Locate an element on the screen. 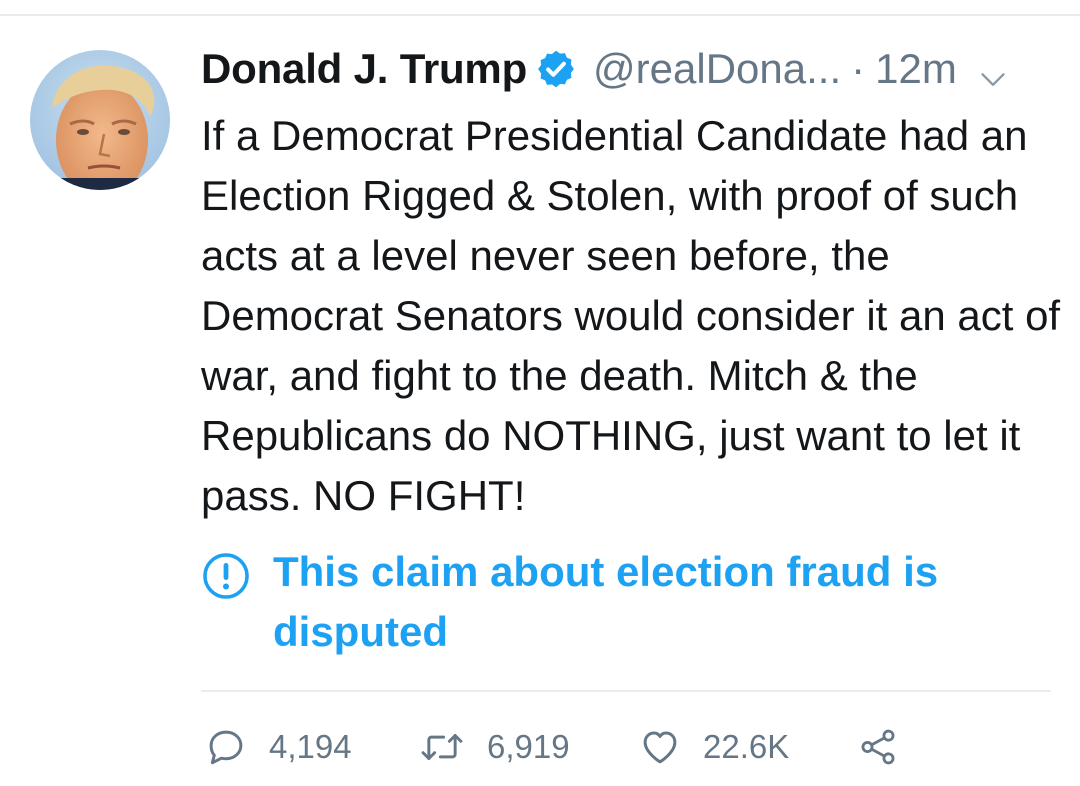 The width and height of the screenshot is (1080, 786). tweet-actions: 4,194 6,919 22.6K is located at coordinates (626, 747).